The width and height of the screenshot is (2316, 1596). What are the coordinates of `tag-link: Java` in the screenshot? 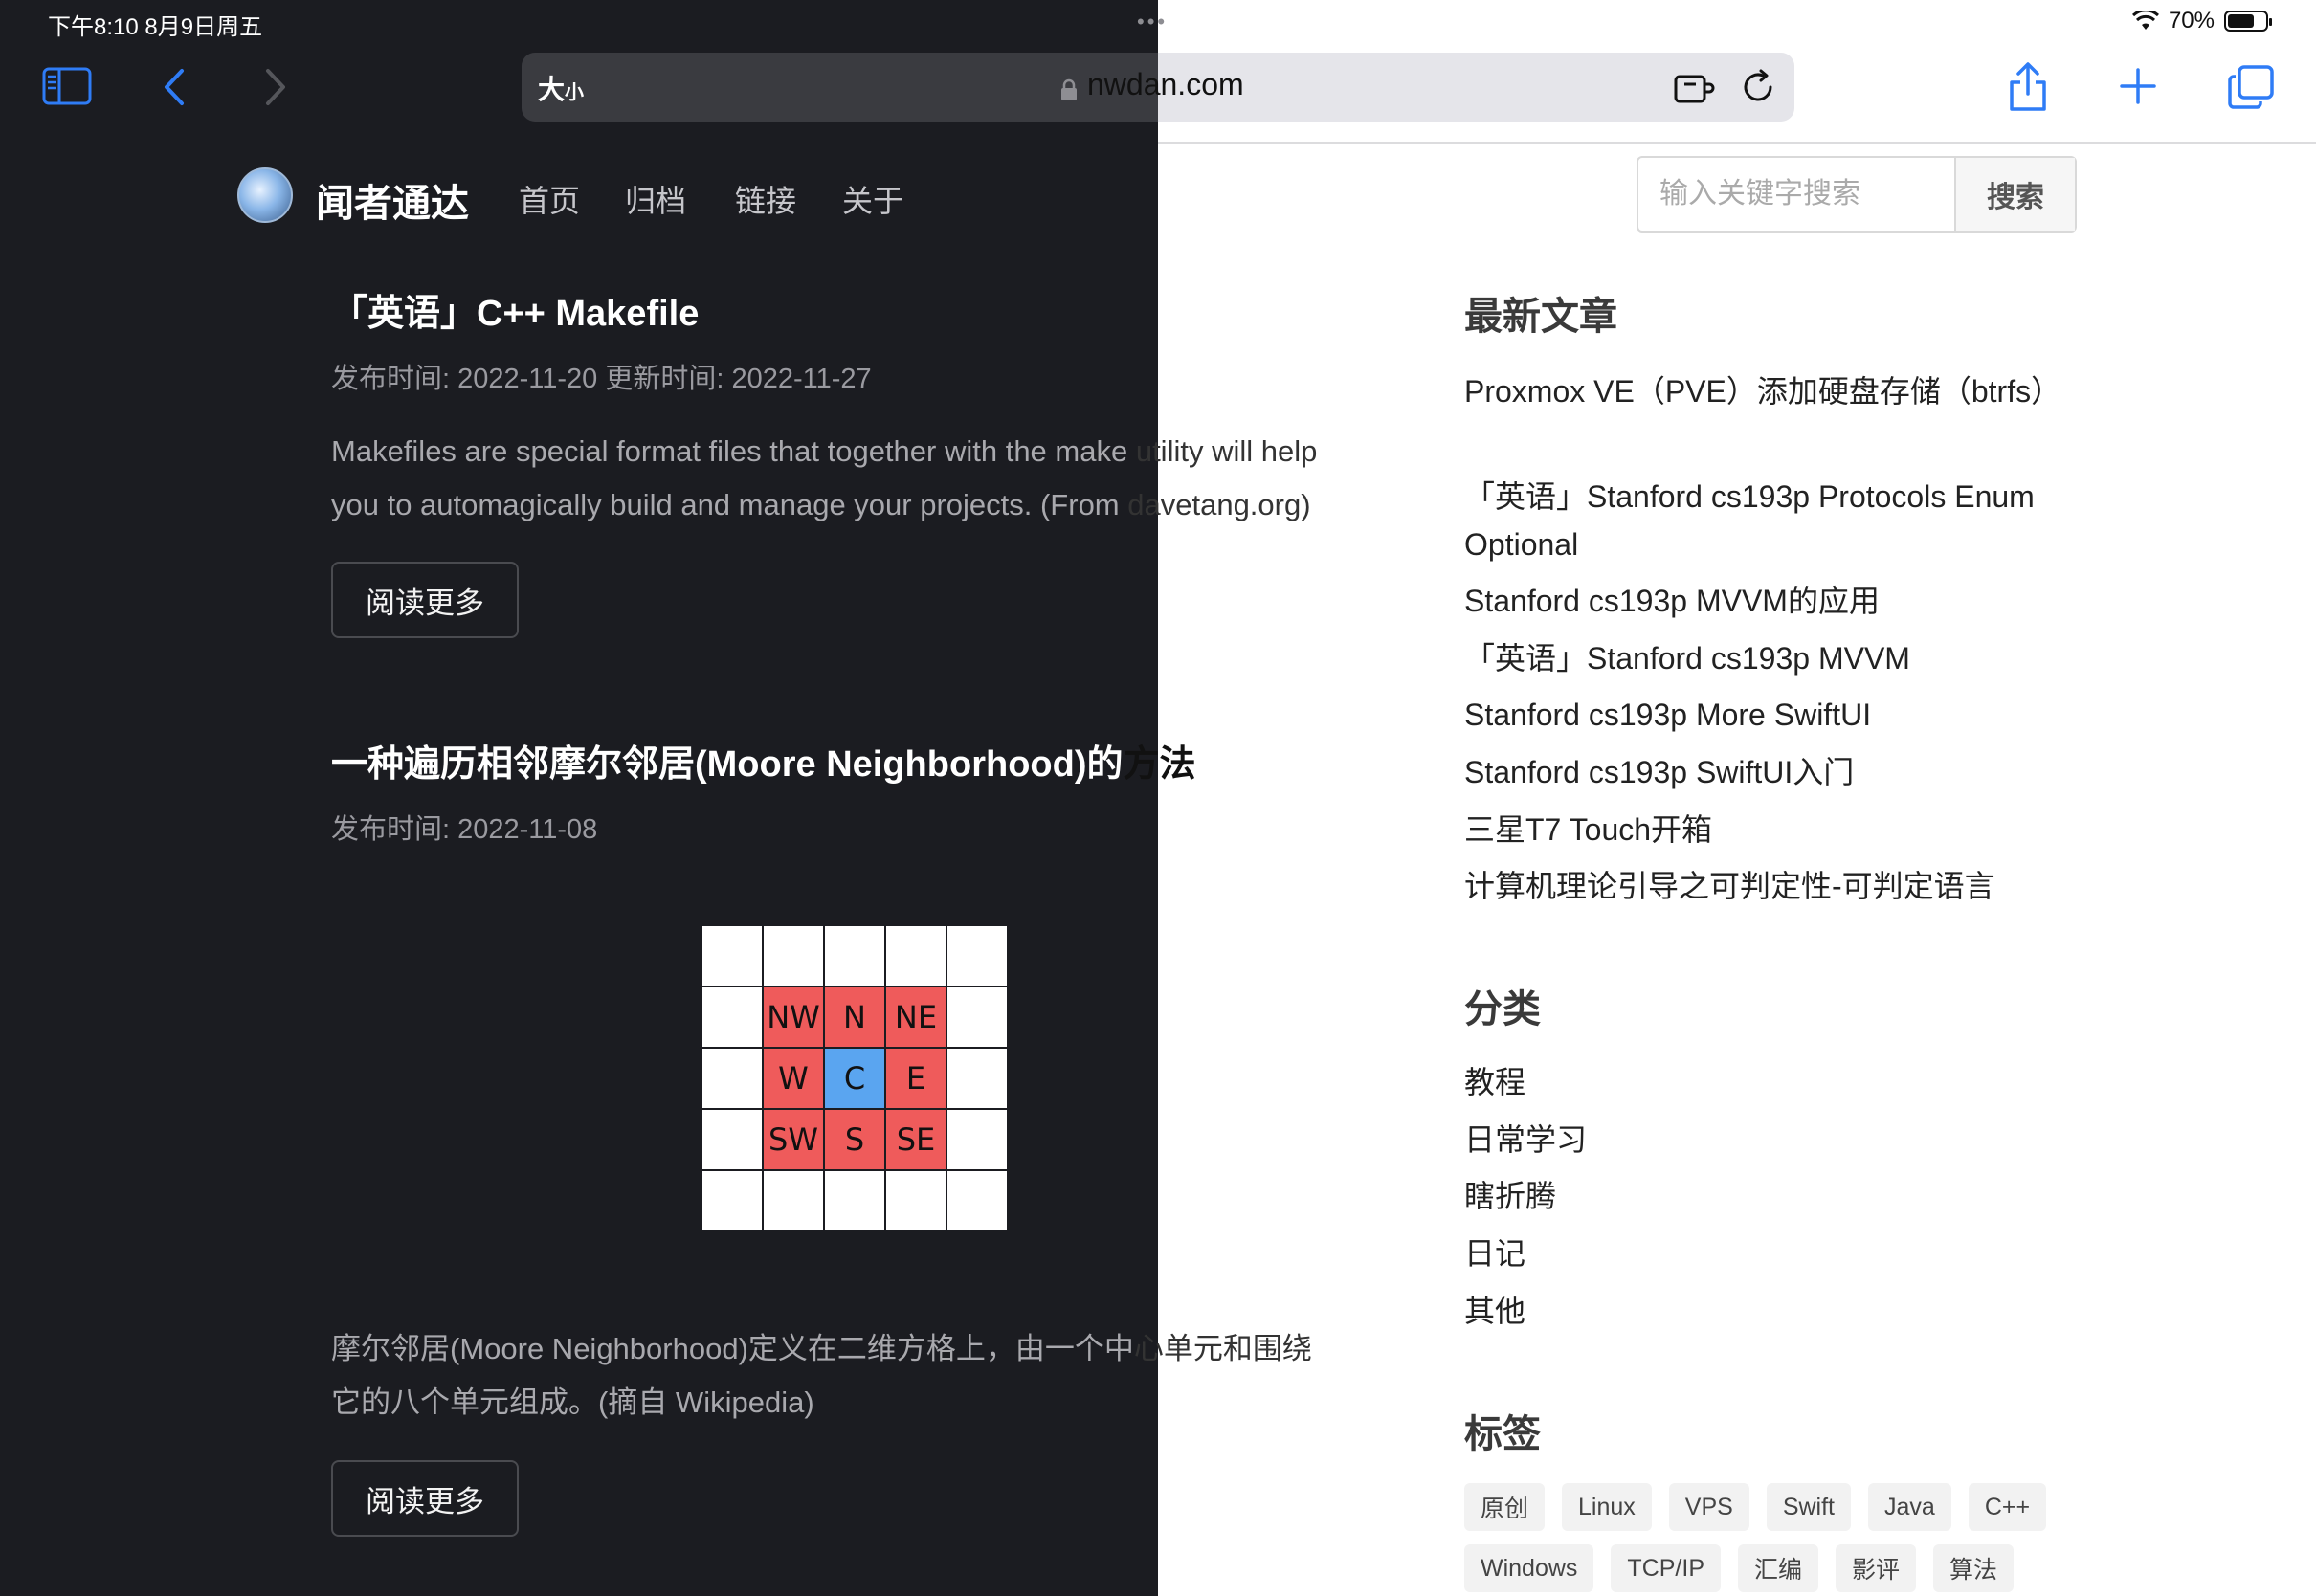 It's located at (1909, 1507).